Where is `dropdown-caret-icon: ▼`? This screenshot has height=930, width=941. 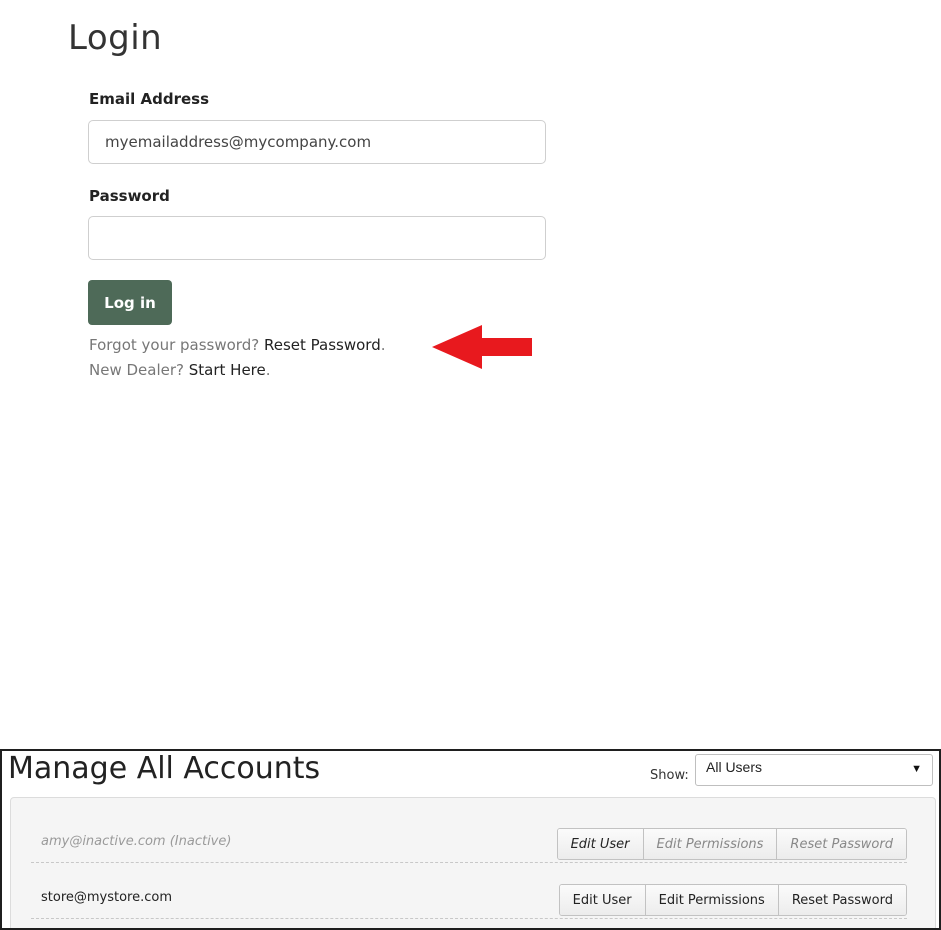
dropdown-caret-icon: ▼ is located at coordinates (916, 769).